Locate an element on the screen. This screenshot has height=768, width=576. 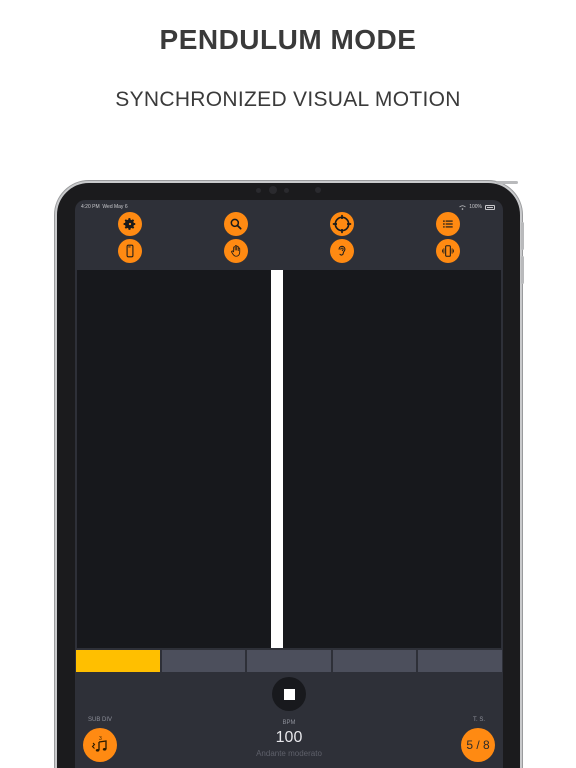
pendulum-bar is located at coordinates (277, 459).